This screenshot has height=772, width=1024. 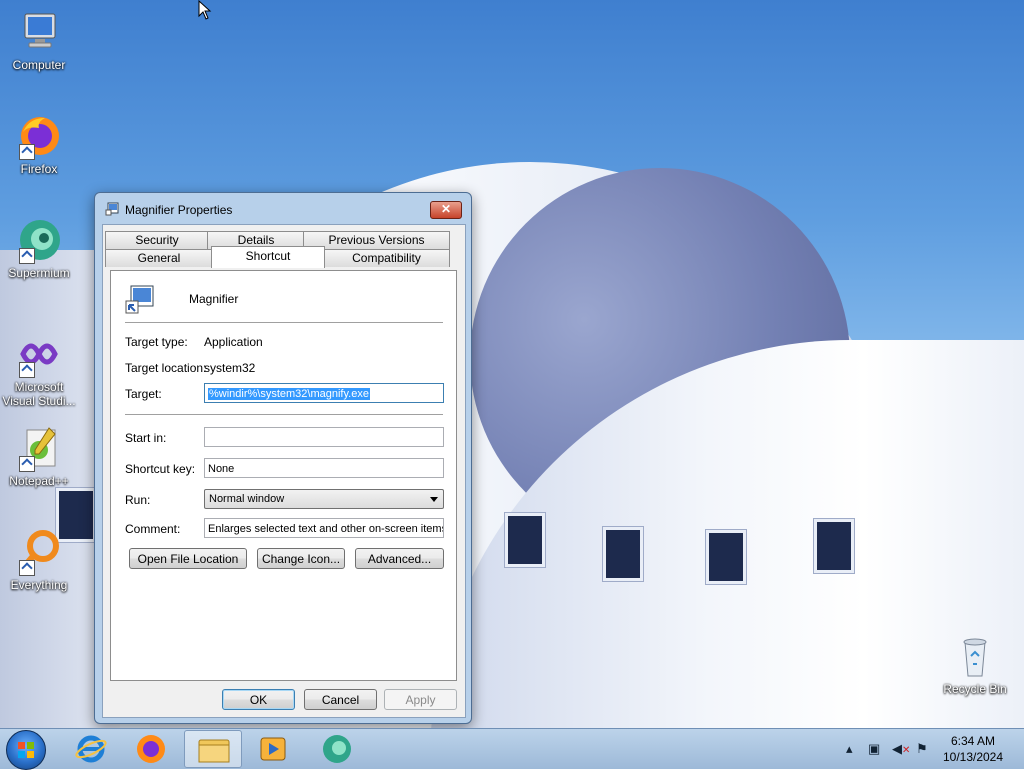 I want to click on app-name: Magnifier, so click(x=214, y=299).